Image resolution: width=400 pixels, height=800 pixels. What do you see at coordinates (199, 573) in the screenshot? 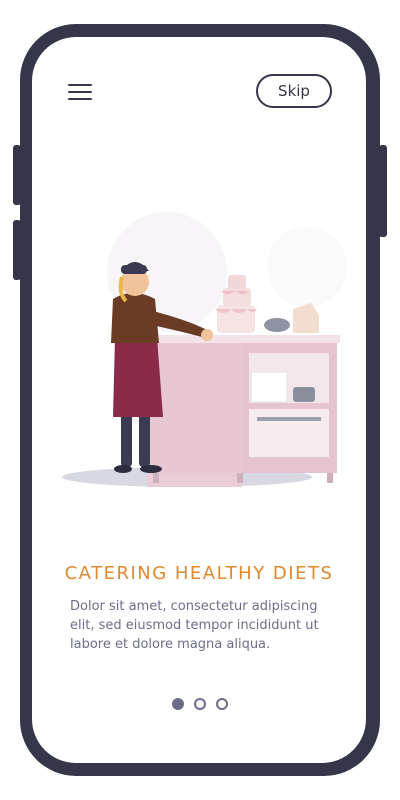
I see `onboarding-title: CATERING HEALTHY DIETS` at bounding box center [199, 573].